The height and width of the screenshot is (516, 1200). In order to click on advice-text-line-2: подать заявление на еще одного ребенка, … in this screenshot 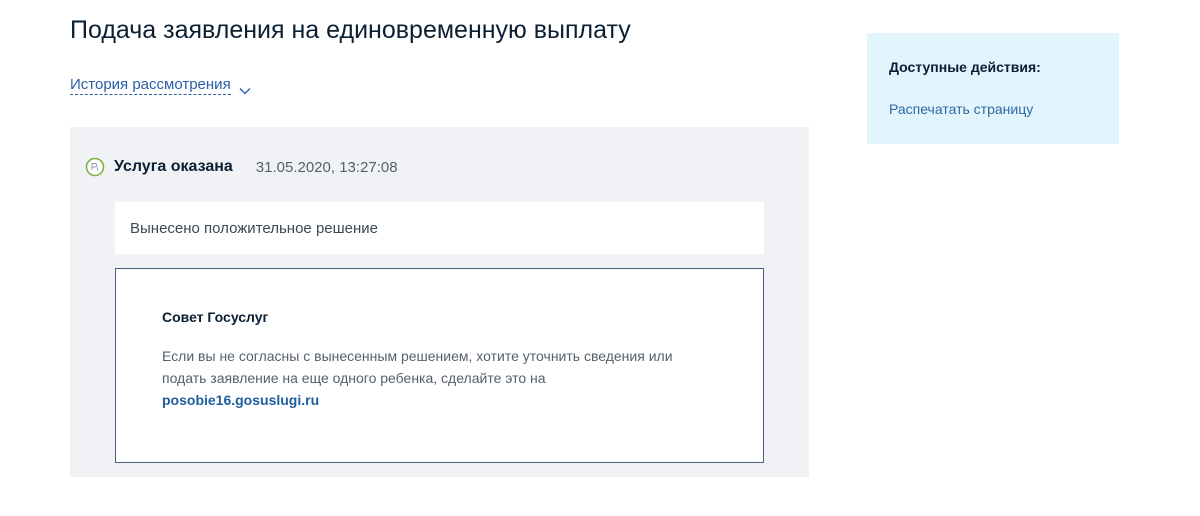, I will do `click(354, 378)`.